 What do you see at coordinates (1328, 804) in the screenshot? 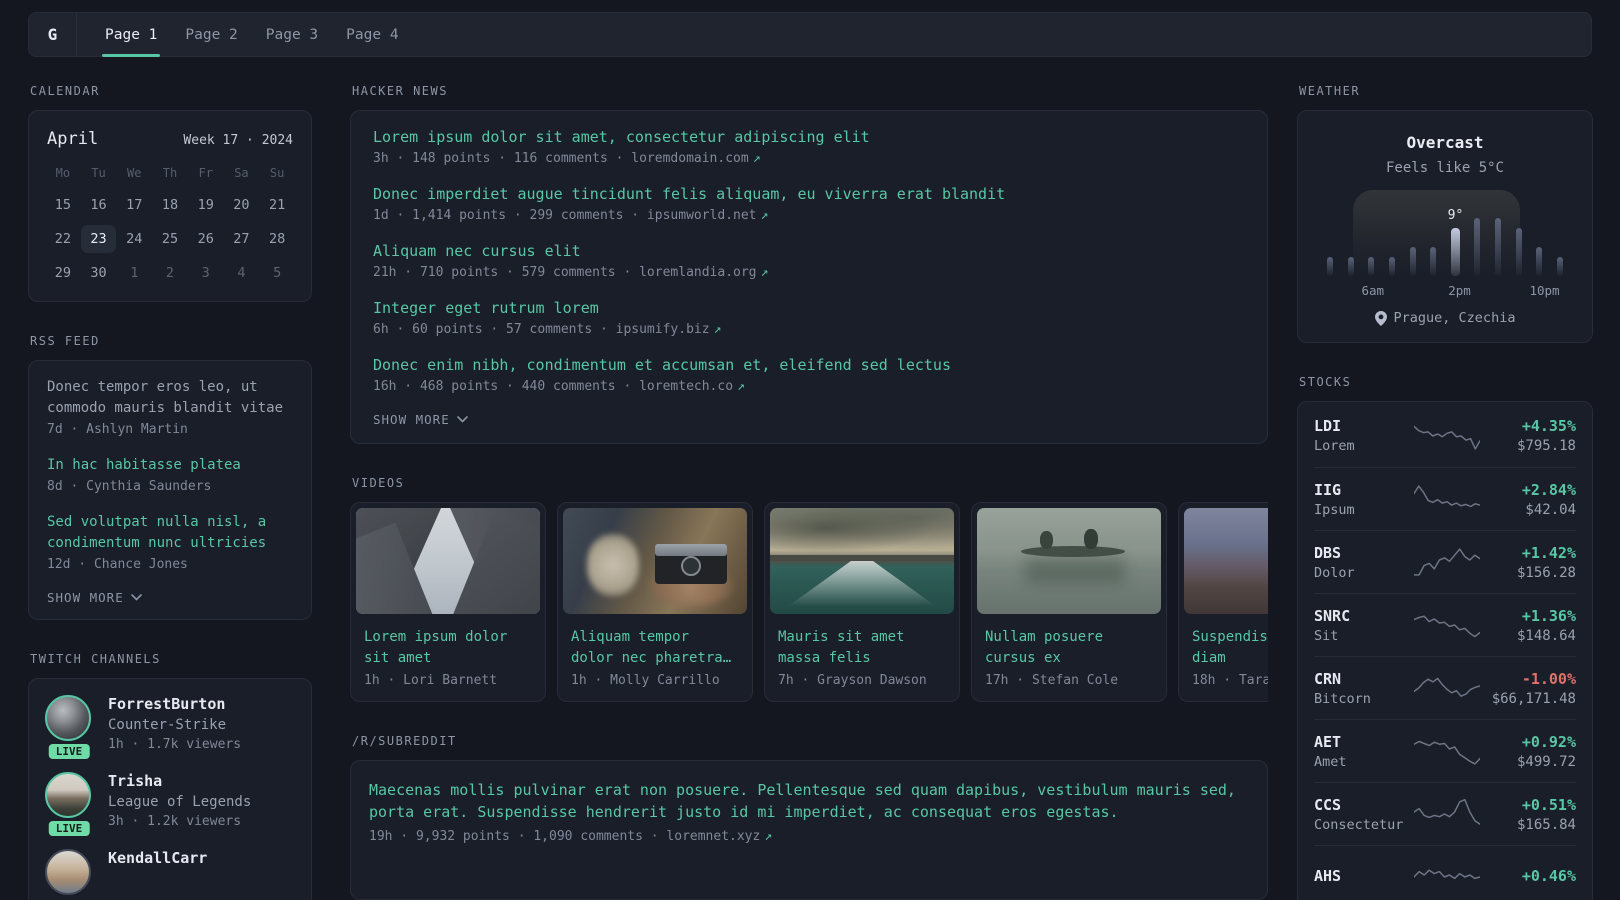
I see `stock-symbol: CCS` at bounding box center [1328, 804].